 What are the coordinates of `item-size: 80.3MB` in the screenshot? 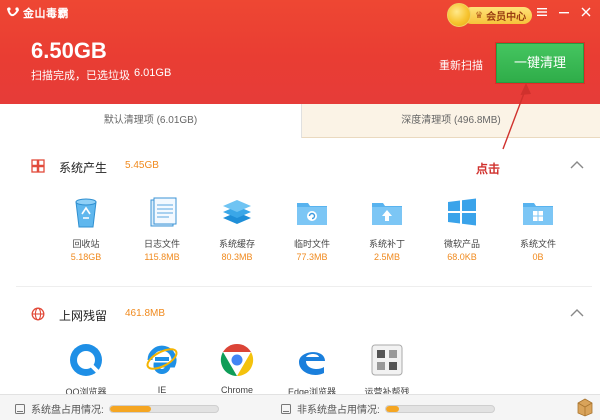 It's located at (237, 257).